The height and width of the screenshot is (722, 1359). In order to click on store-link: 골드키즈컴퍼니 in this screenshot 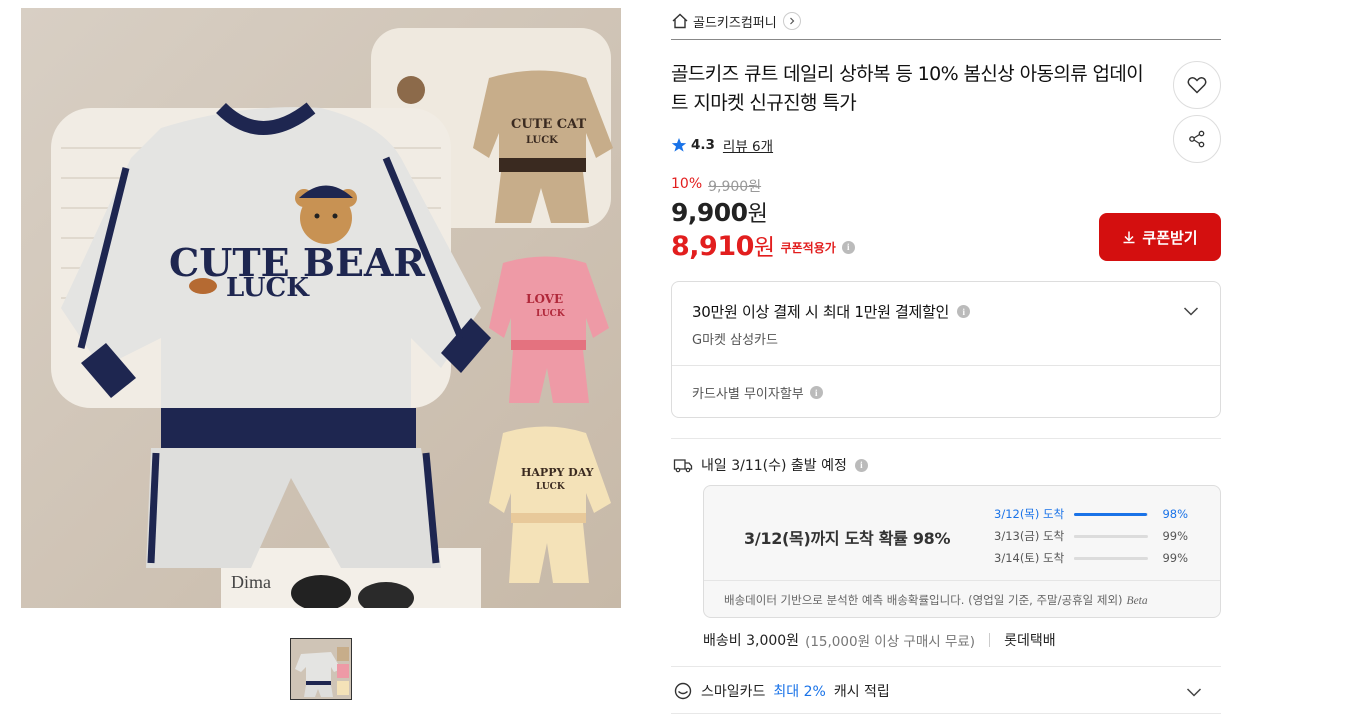, I will do `click(736, 21)`.